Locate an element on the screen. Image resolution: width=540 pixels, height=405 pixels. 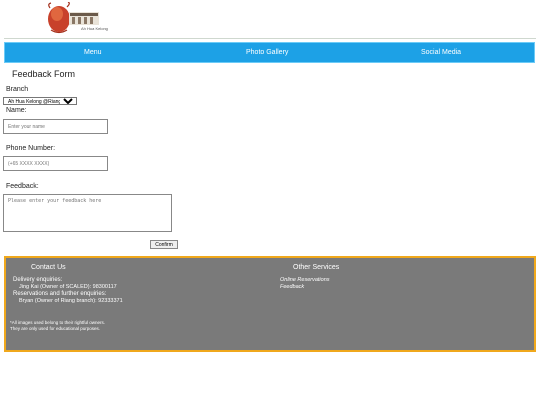
reservations-label: Reservations and further enquiries: is located at coordinates (60, 294).